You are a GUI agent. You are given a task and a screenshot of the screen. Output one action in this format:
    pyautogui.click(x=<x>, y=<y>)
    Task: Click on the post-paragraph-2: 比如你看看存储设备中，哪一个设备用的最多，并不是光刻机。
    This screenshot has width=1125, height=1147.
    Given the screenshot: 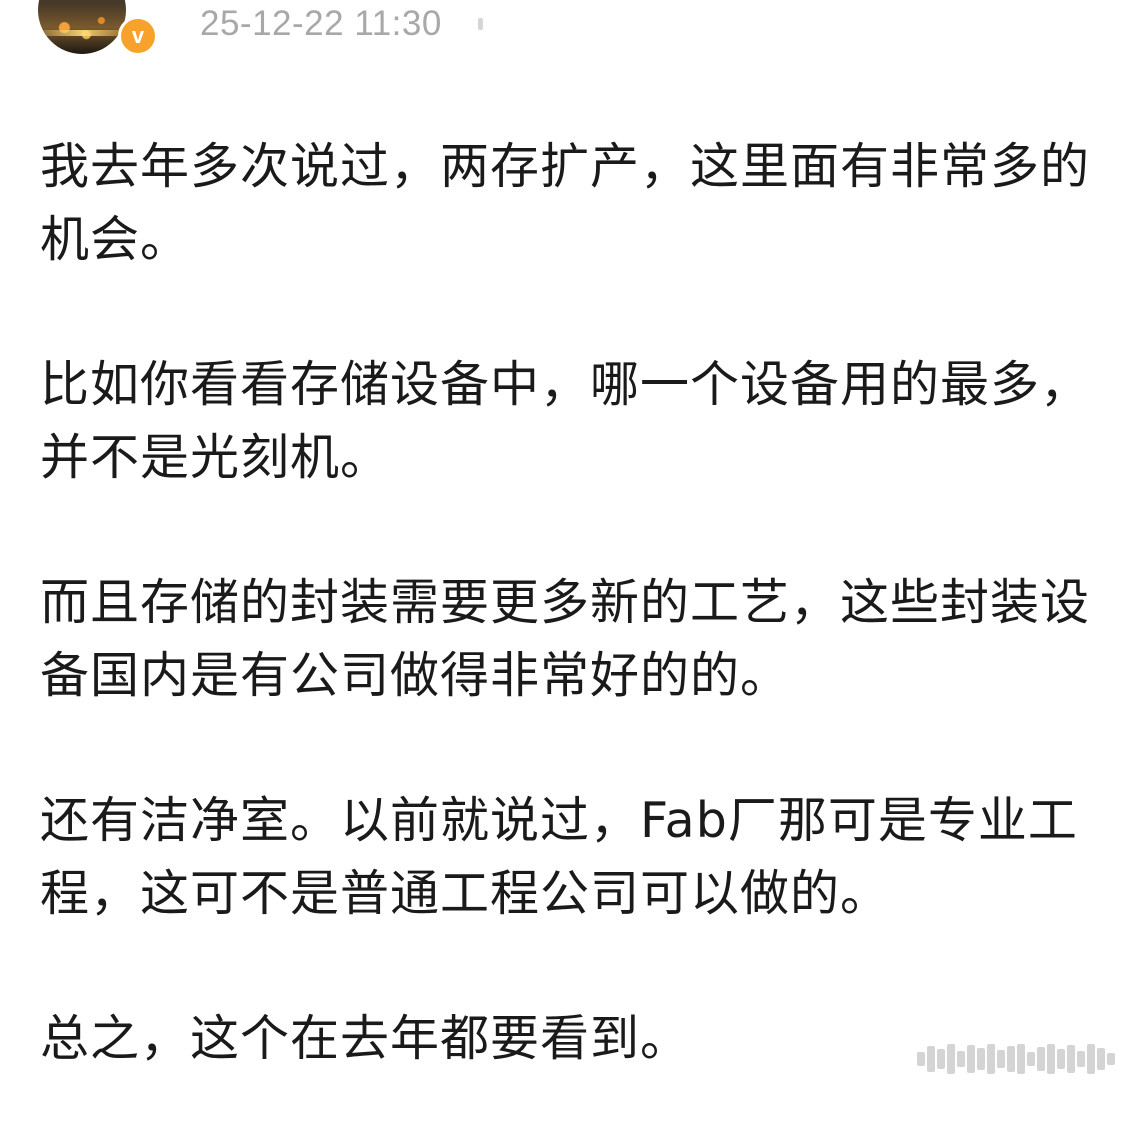 What is the action you would take?
    pyautogui.click(x=565, y=421)
    